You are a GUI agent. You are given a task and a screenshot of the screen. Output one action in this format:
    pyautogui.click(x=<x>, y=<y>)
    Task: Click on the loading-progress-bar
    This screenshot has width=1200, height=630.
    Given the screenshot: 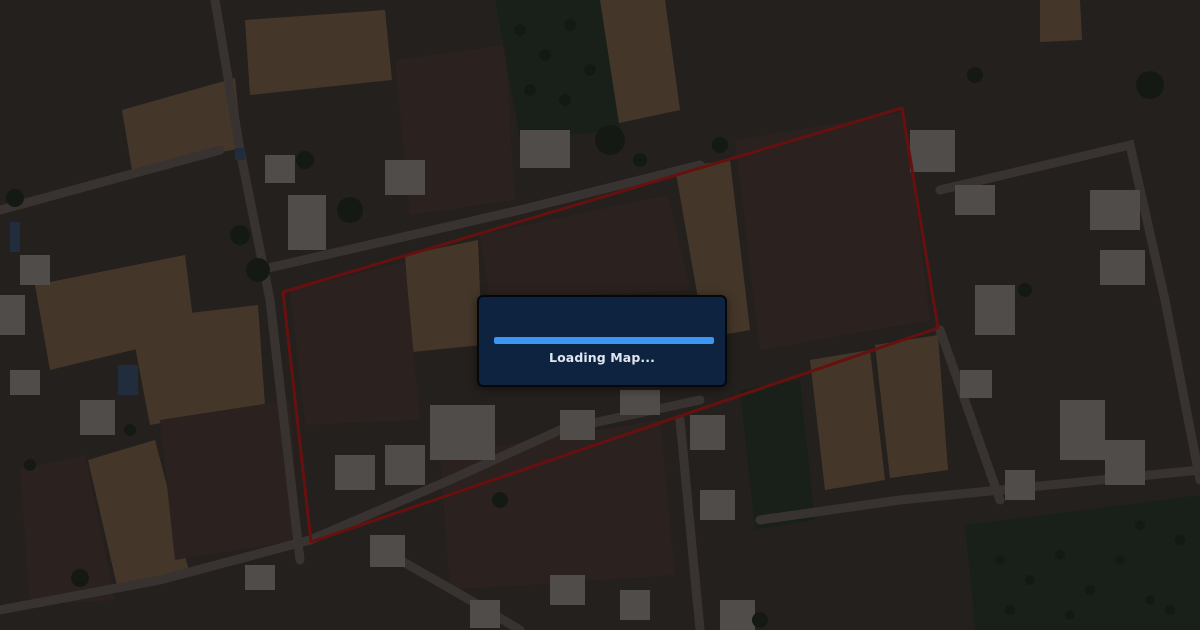 What is the action you would take?
    pyautogui.click(x=604, y=340)
    